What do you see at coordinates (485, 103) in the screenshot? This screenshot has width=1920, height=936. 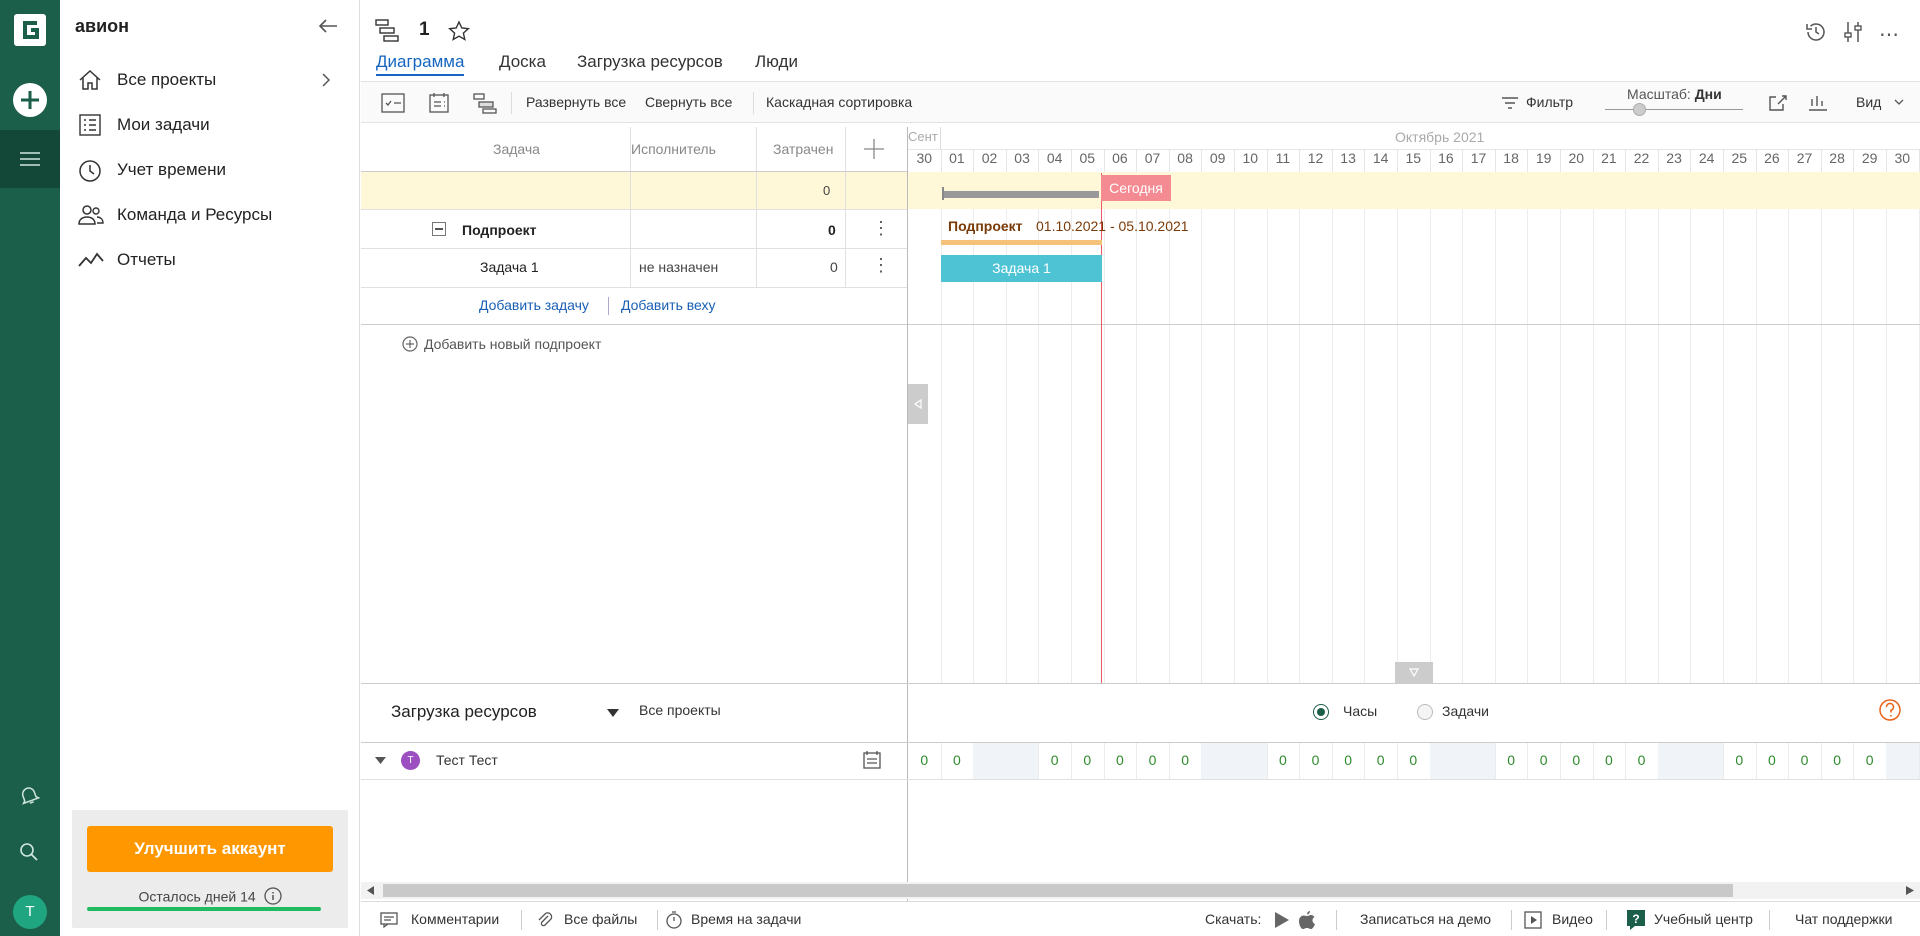 I see `gantt-structure-icon` at bounding box center [485, 103].